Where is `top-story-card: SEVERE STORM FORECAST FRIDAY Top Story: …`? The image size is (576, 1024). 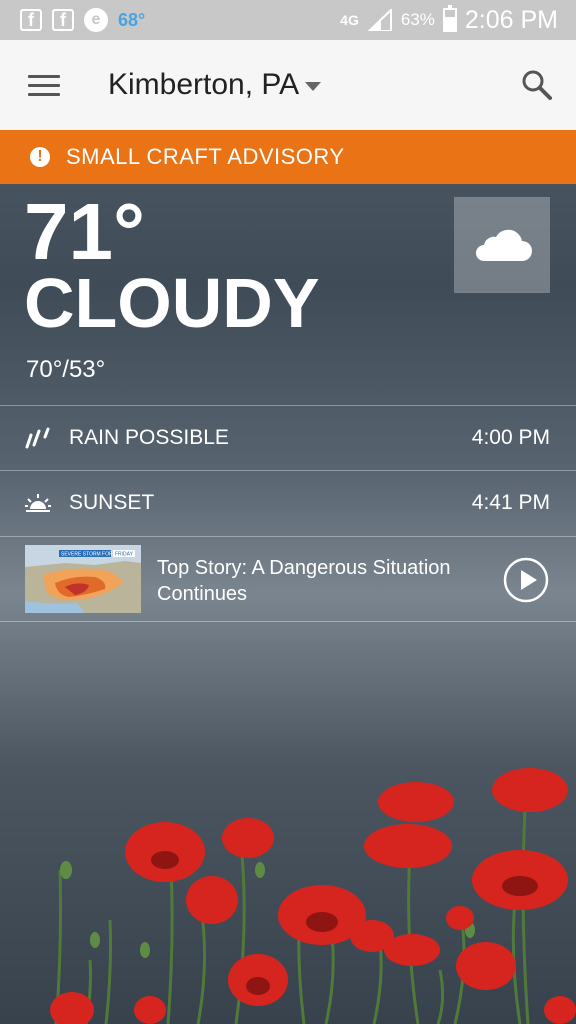 top-story-card: SEVERE STORM FORECAST FRIDAY Top Story: … is located at coordinates (288, 579).